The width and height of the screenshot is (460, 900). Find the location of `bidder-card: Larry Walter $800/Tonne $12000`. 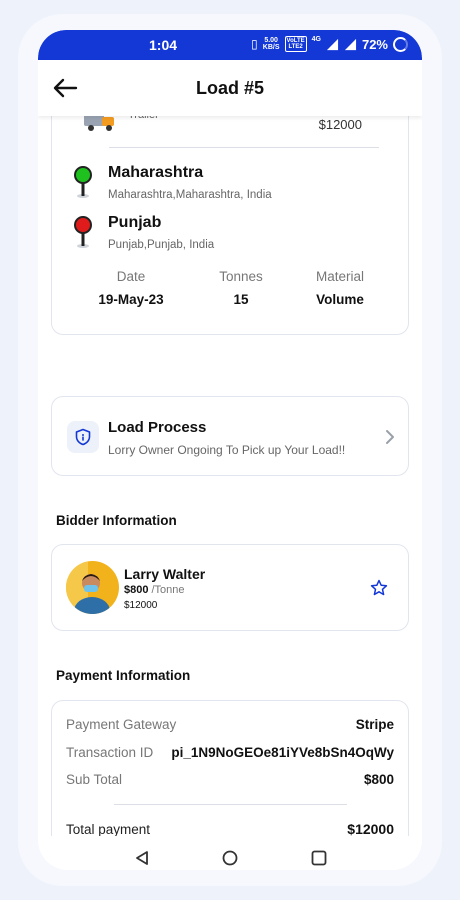

bidder-card: Larry Walter $800/Tonne $12000 is located at coordinates (230, 587).